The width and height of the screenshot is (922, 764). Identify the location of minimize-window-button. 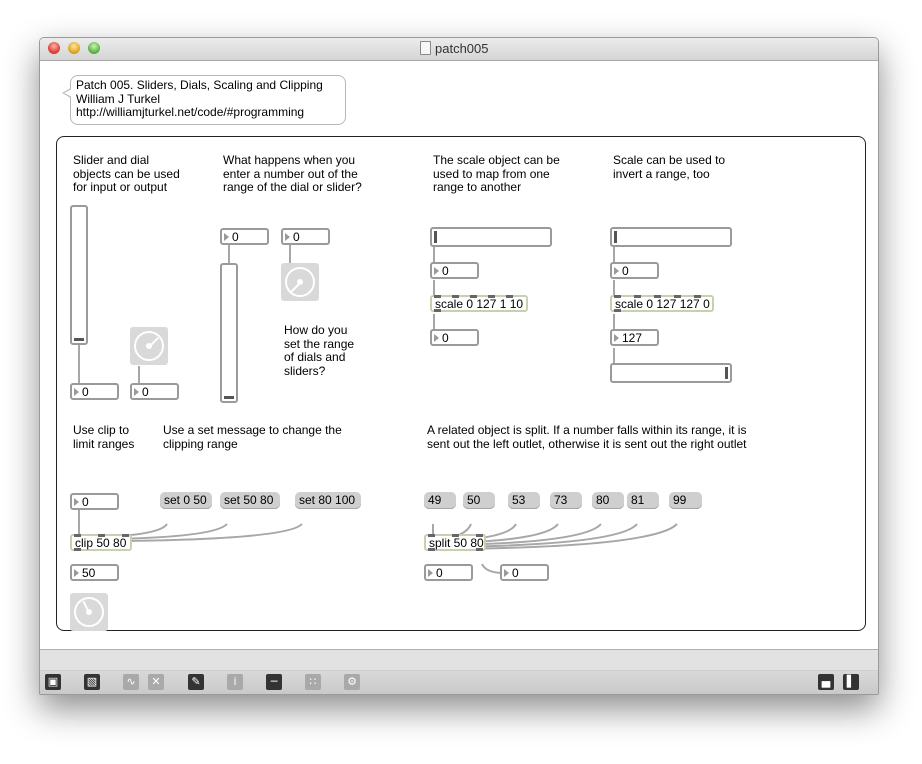
(74, 48).